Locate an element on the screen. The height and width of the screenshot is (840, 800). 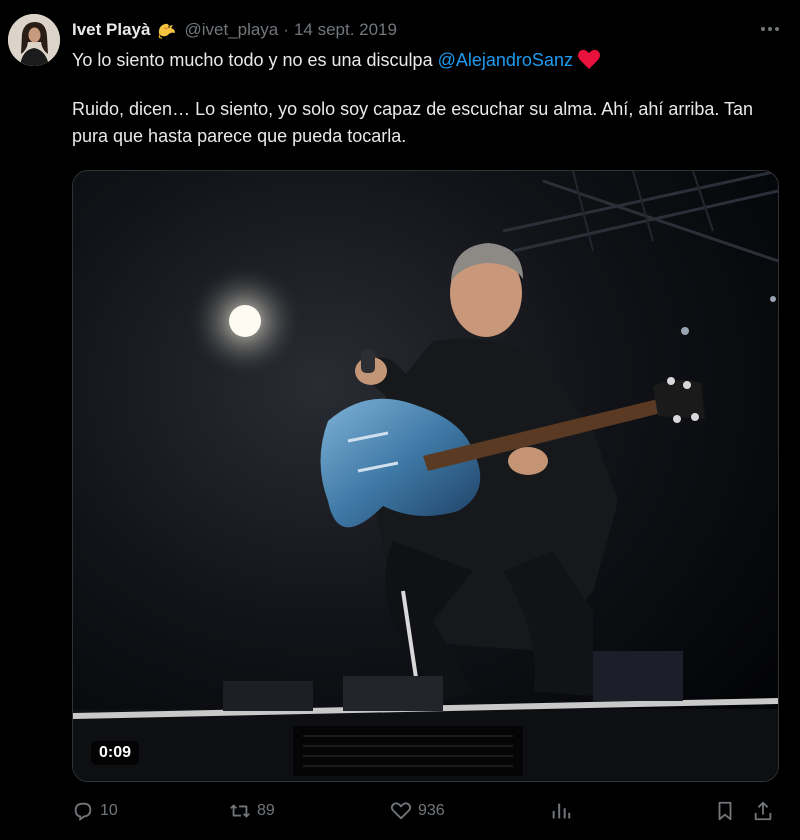
like-button: 936 is located at coordinates (417, 811).